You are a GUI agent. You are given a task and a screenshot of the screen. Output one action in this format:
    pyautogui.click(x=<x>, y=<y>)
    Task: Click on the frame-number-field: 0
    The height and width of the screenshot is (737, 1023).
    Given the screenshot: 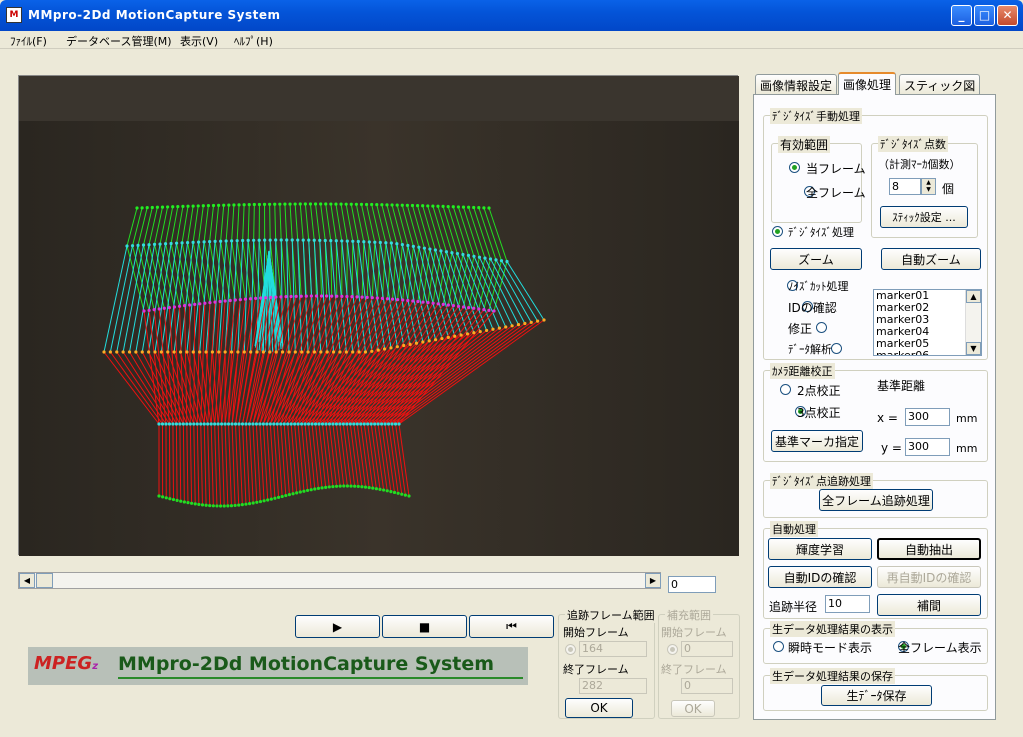 What is the action you would take?
    pyautogui.click(x=692, y=584)
    